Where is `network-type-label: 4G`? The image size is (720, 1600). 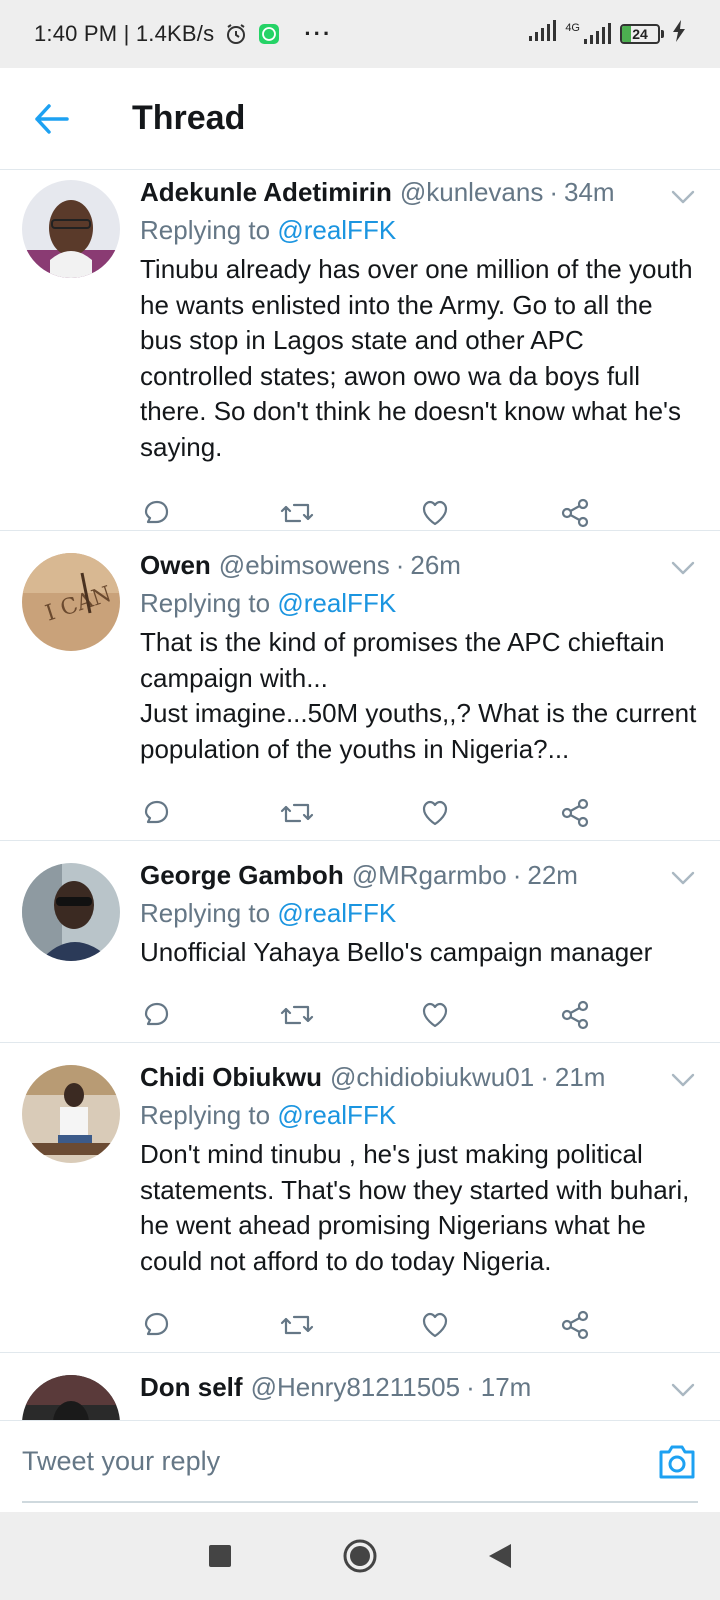
network-type-label: 4G is located at coordinates (572, 28).